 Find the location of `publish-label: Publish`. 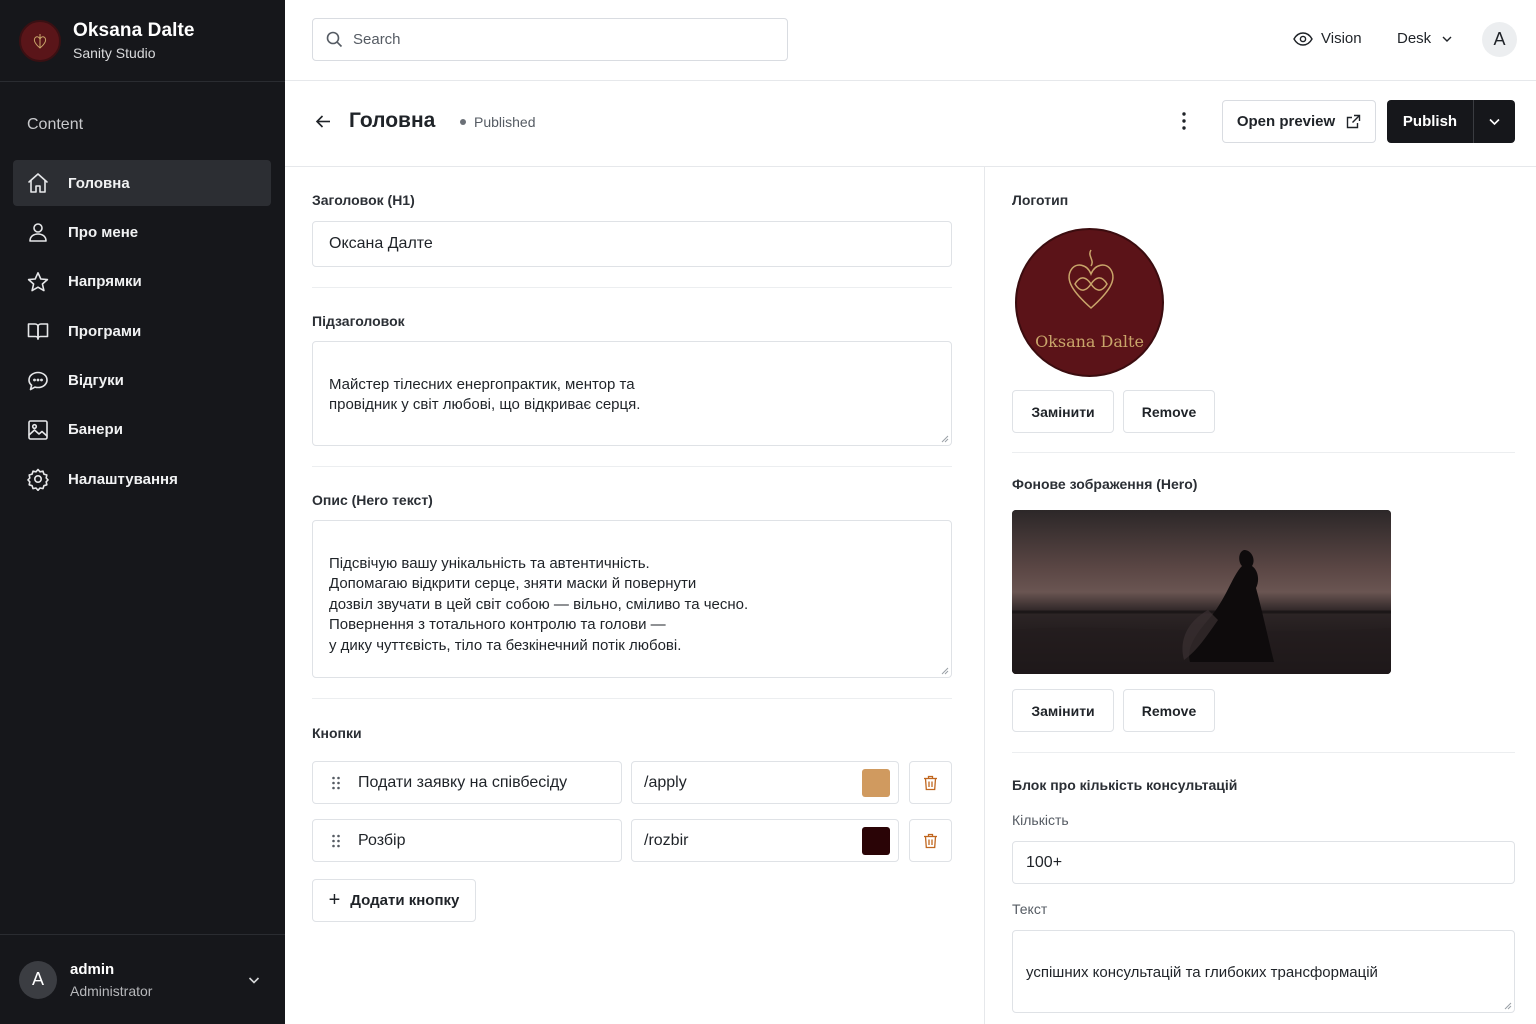

publish-label: Publish is located at coordinates (1430, 121).